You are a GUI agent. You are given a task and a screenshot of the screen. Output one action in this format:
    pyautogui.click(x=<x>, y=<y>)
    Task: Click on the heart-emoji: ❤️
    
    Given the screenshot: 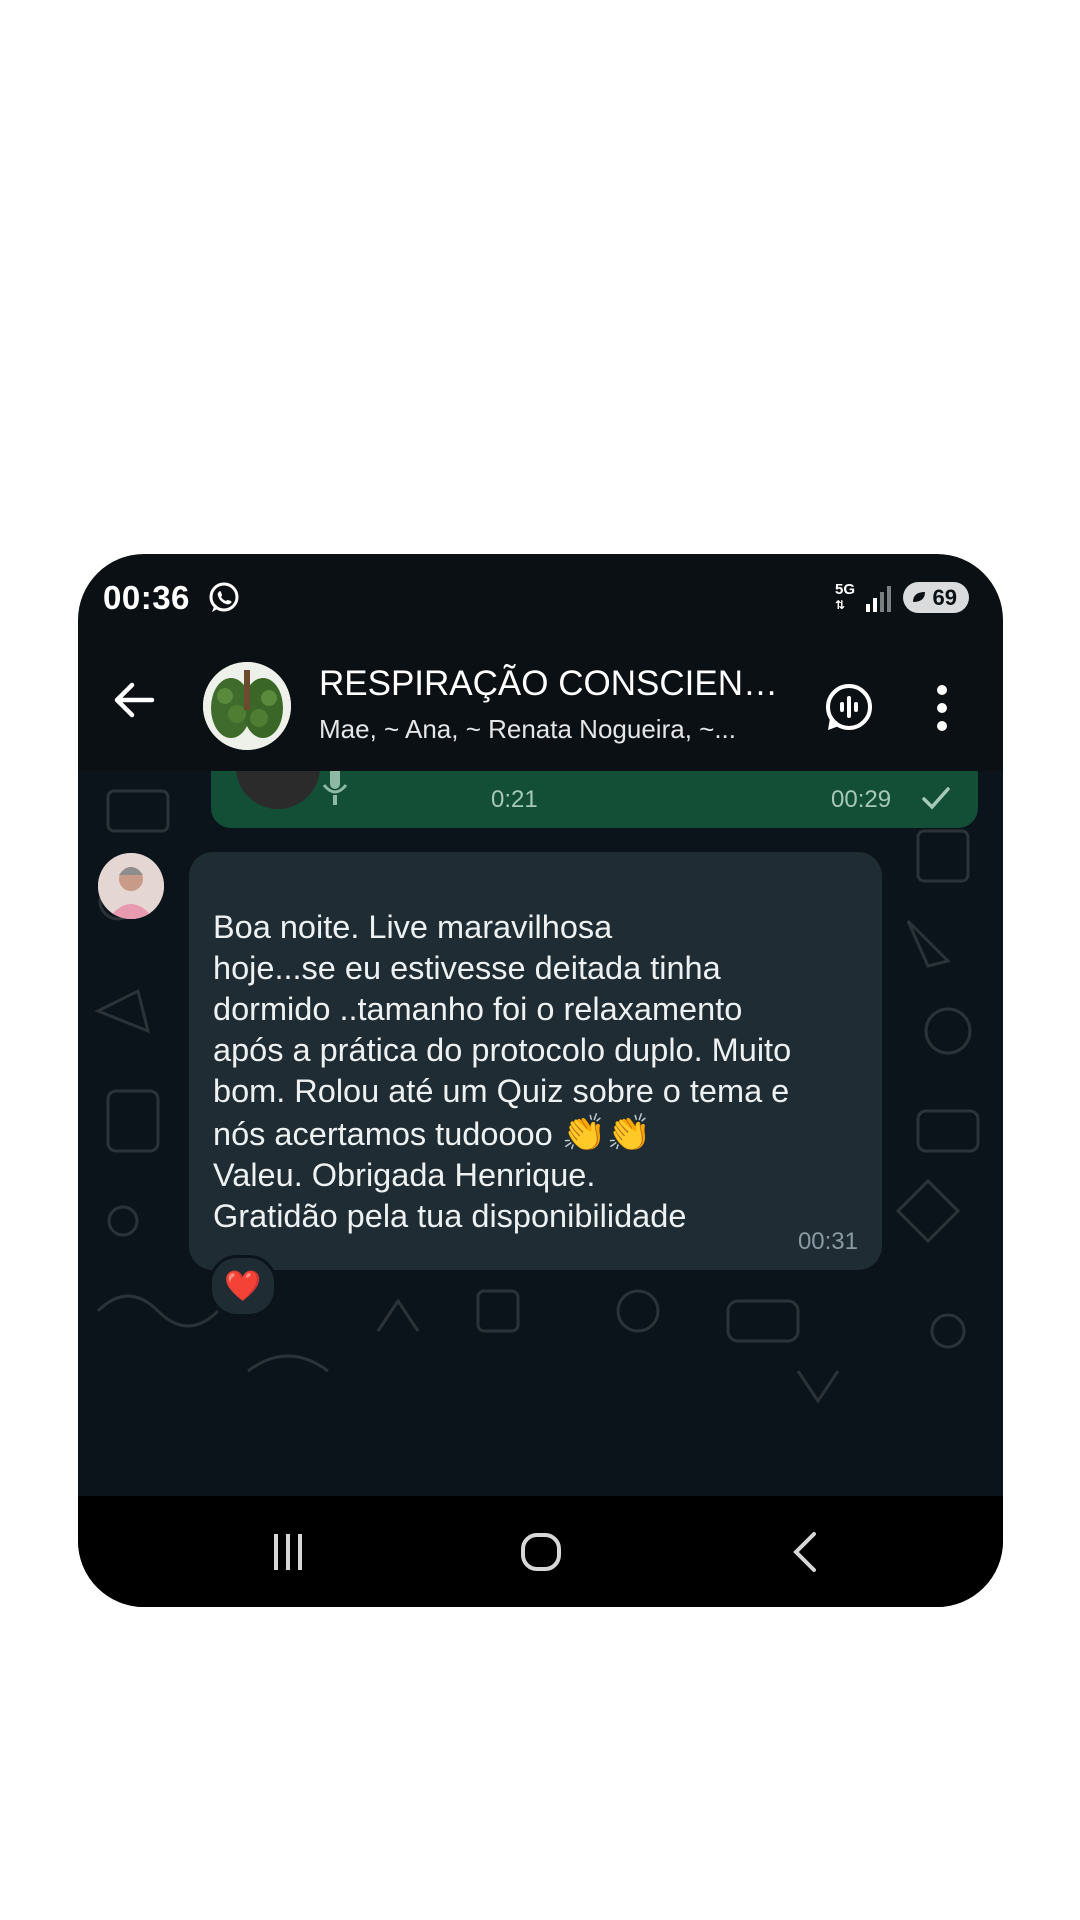 What is the action you would take?
    pyautogui.click(x=243, y=1286)
    